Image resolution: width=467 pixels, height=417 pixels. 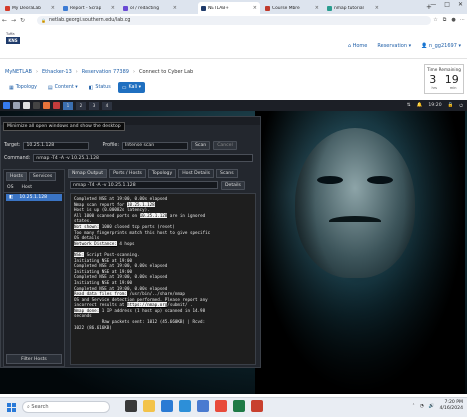 What do you see at coordinates (89, 8) in the screenshot?
I see `browser-tab: Report - Scrap ×` at bounding box center [89, 8].